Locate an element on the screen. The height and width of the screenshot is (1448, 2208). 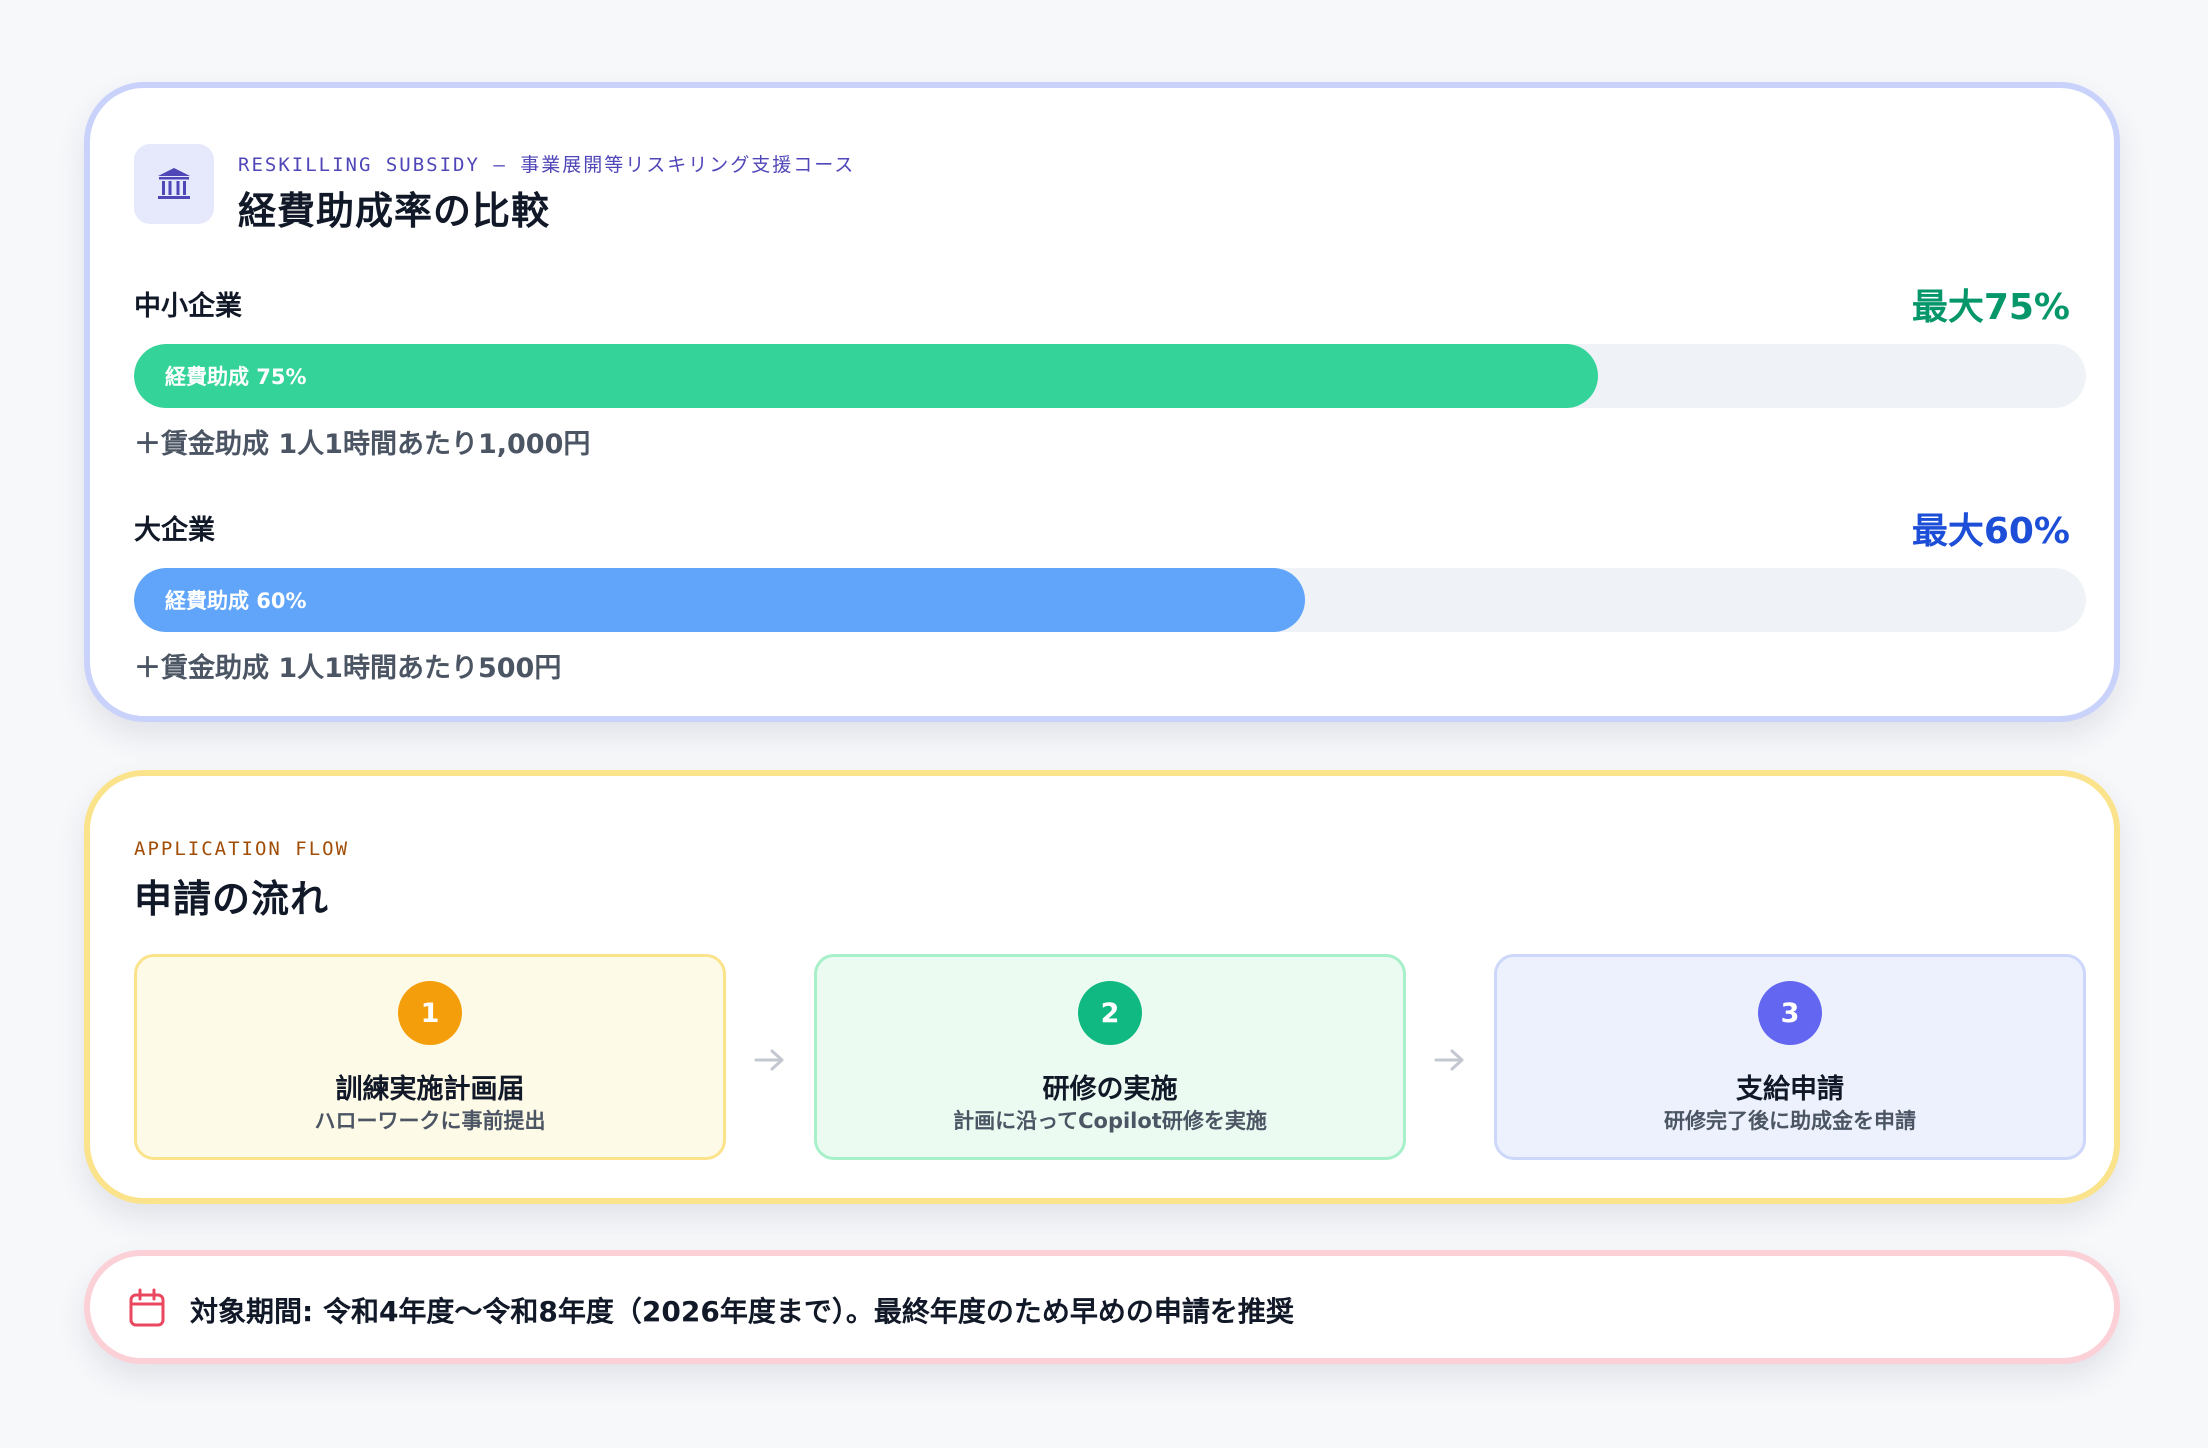
large-company-label: 大企業 is located at coordinates (174, 530).